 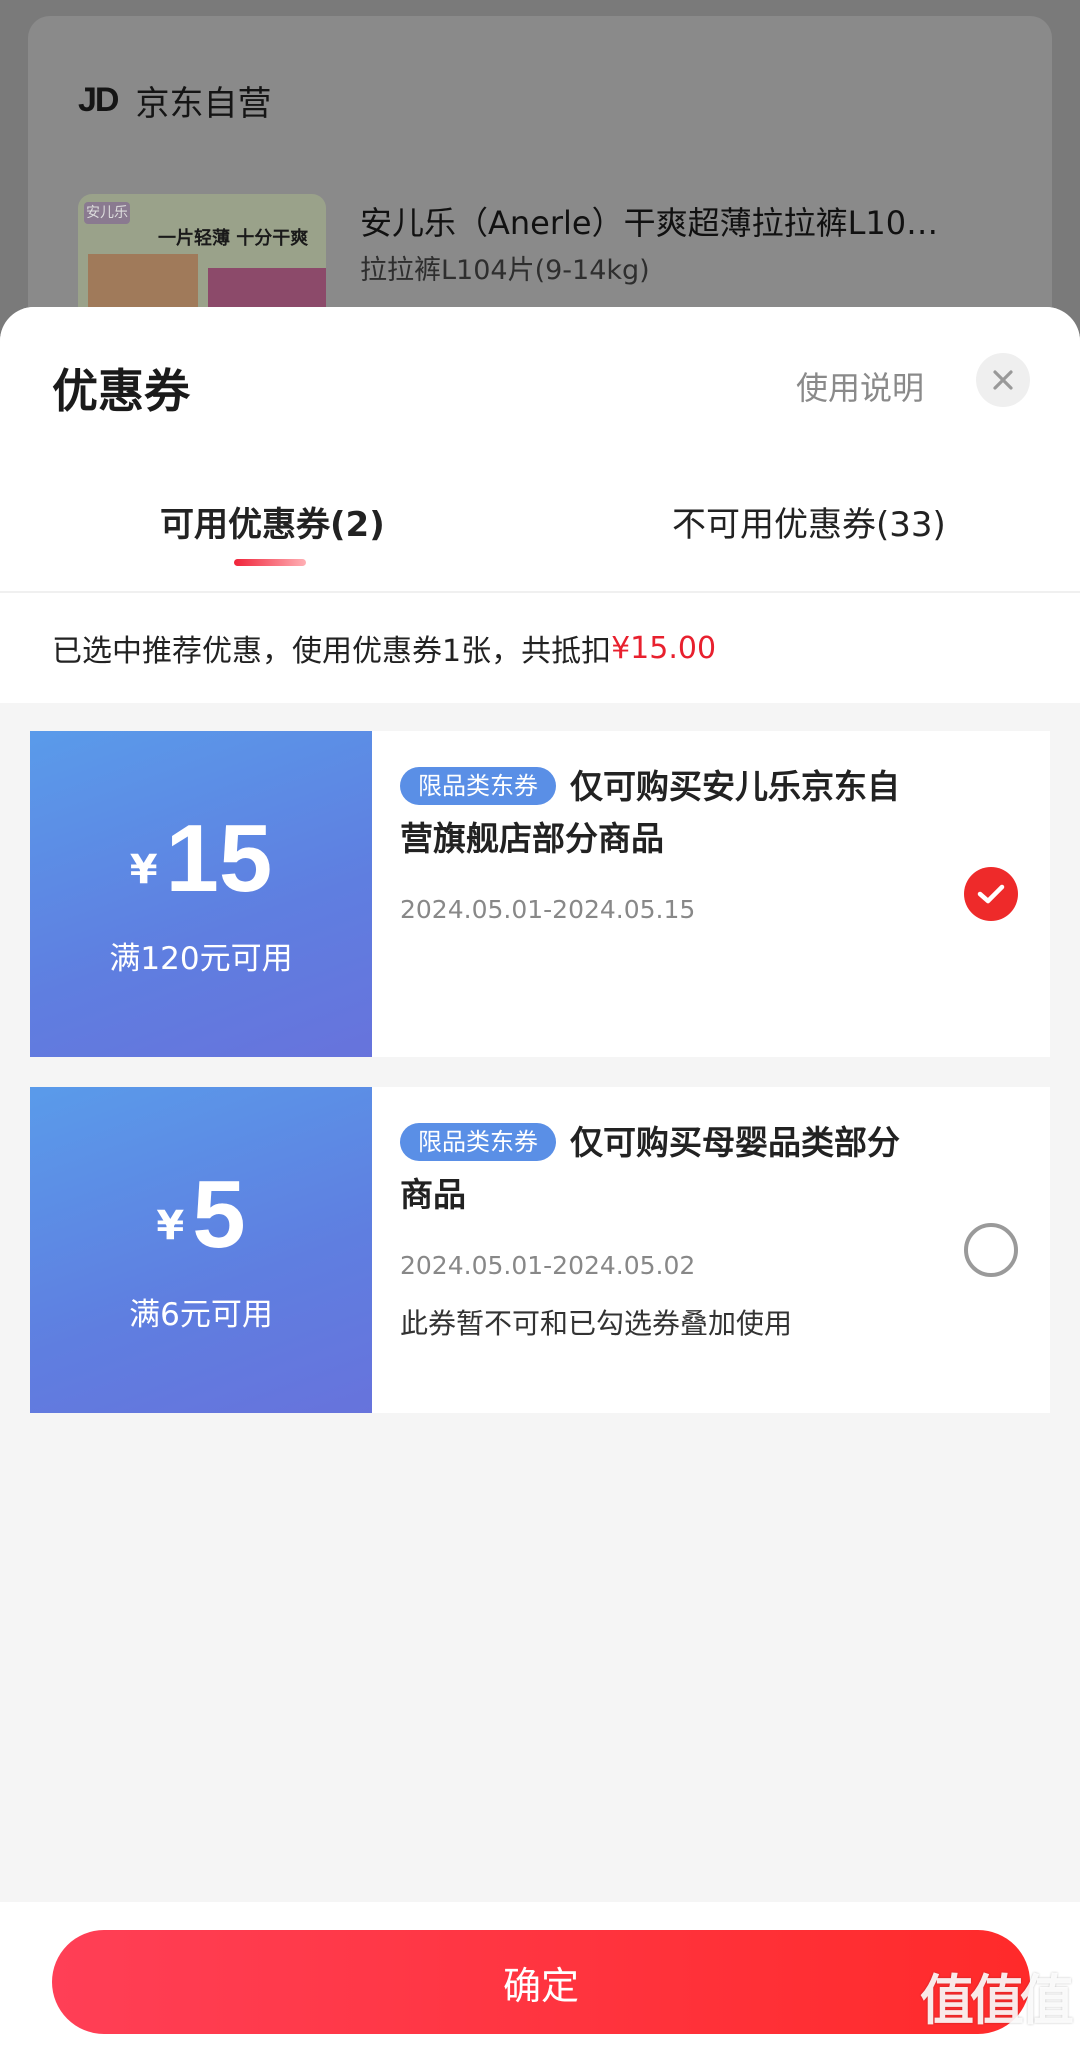 What do you see at coordinates (201, 1314) in the screenshot?
I see `coupon-condition: 满6元可用` at bounding box center [201, 1314].